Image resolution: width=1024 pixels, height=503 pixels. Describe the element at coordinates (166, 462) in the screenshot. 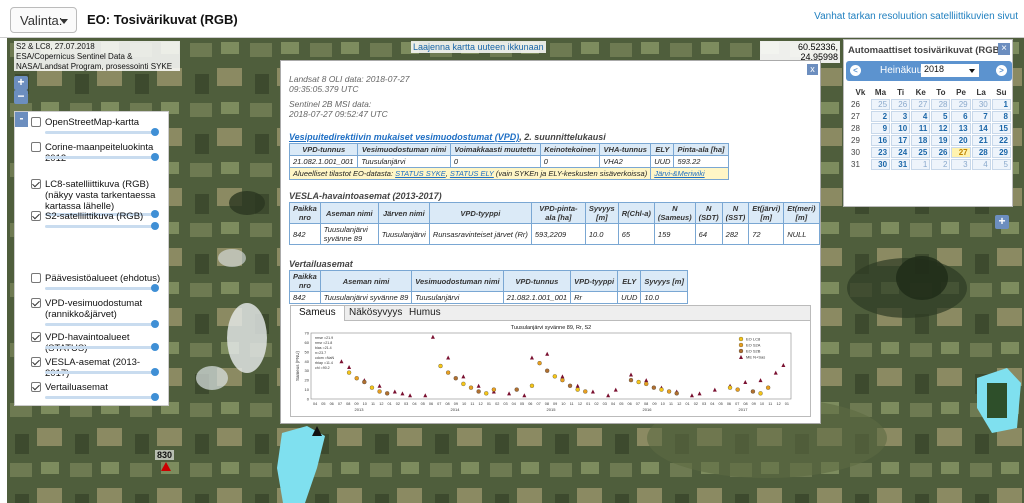

I see `map-marker: 830` at that location.